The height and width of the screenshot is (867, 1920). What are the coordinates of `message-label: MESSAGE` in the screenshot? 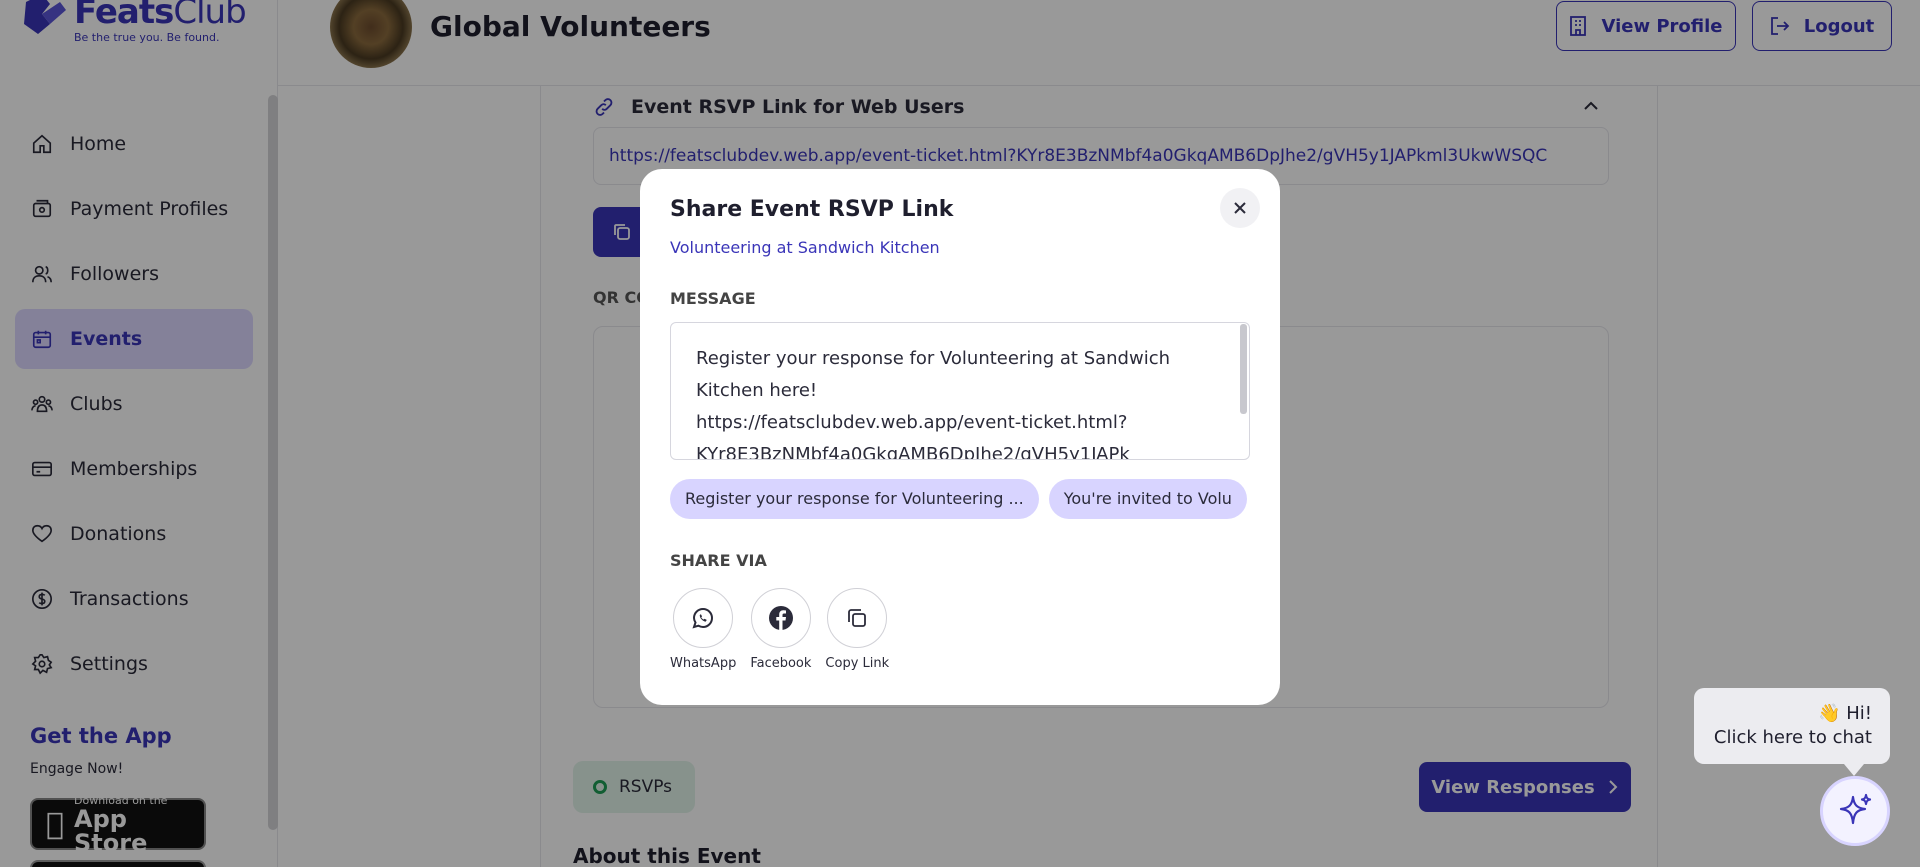 It's located at (713, 298).